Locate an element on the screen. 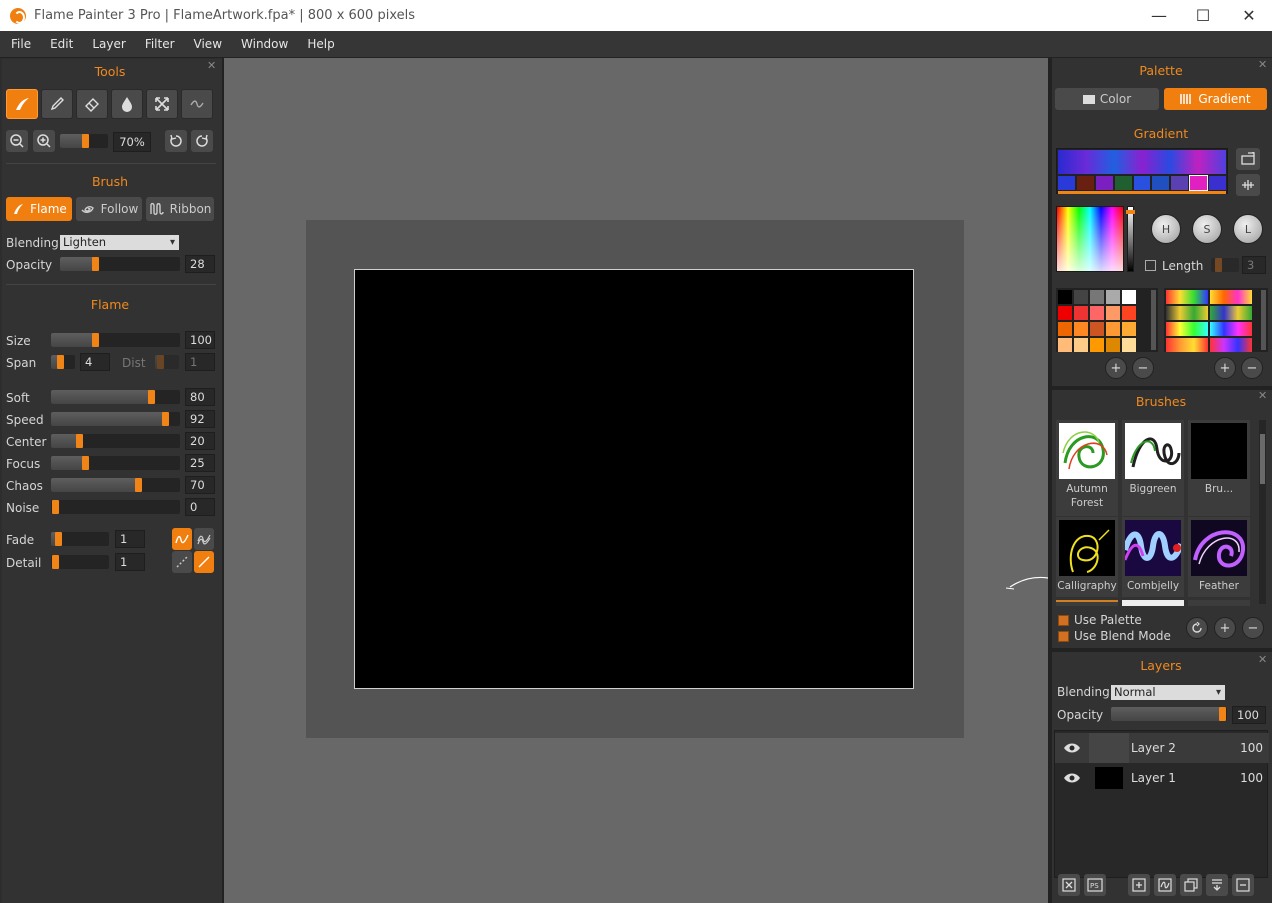 The width and height of the screenshot is (1272, 903). brush-calligraphy: Calligraphy is located at coordinates (1087, 557).